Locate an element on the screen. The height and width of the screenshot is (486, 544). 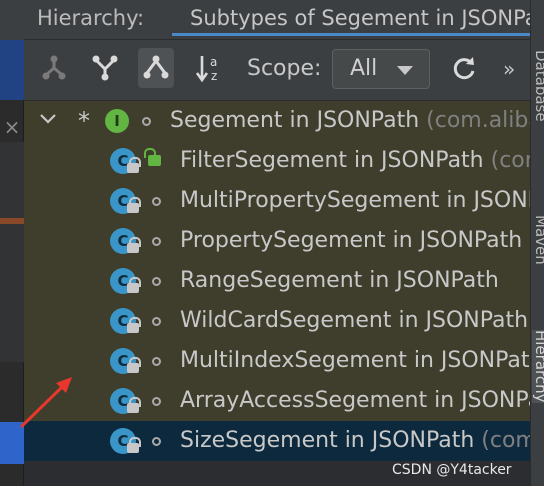
tool-tab-hierarchy: Hierarchy is located at coordinates (538, 366).